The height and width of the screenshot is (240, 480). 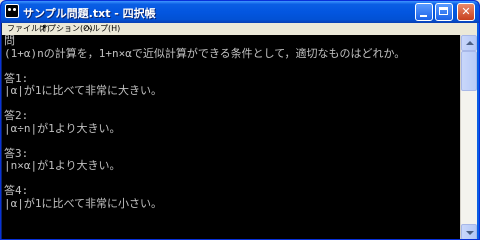 I want to click on maximize-button, so click(x=444, y=12).